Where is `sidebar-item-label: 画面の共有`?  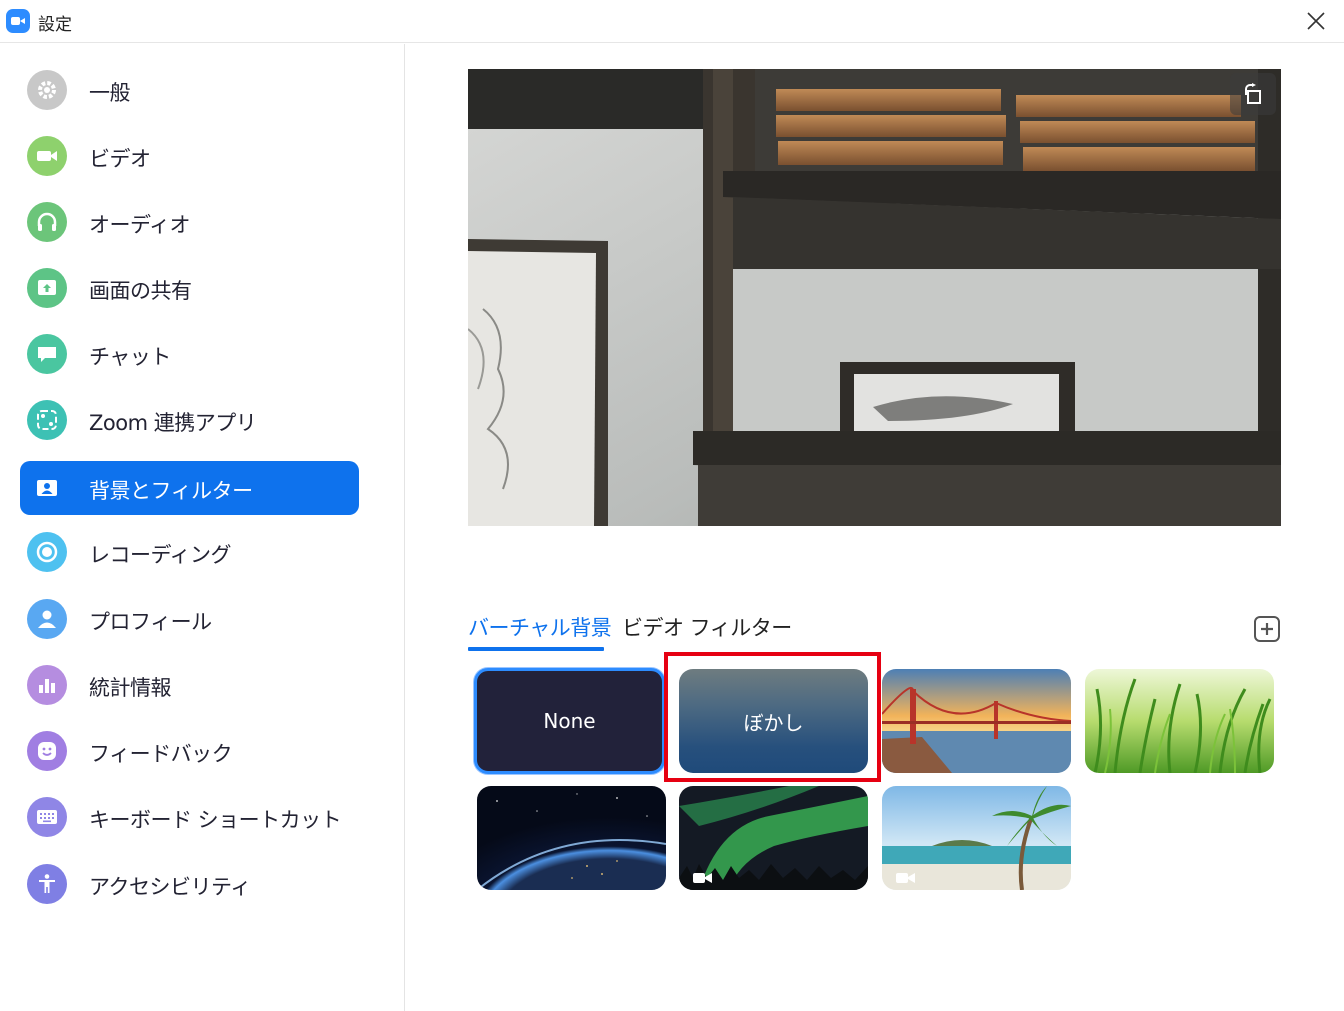 sidebar-item-label: 画面の共有 is located at coordinates (140, 291).